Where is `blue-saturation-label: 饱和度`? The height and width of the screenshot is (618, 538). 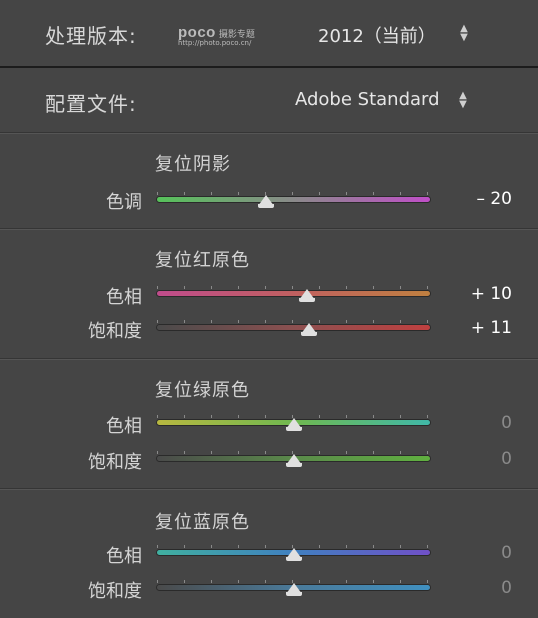
blue-saturation-label: 饱和度 is located at coordinates (115, 591).